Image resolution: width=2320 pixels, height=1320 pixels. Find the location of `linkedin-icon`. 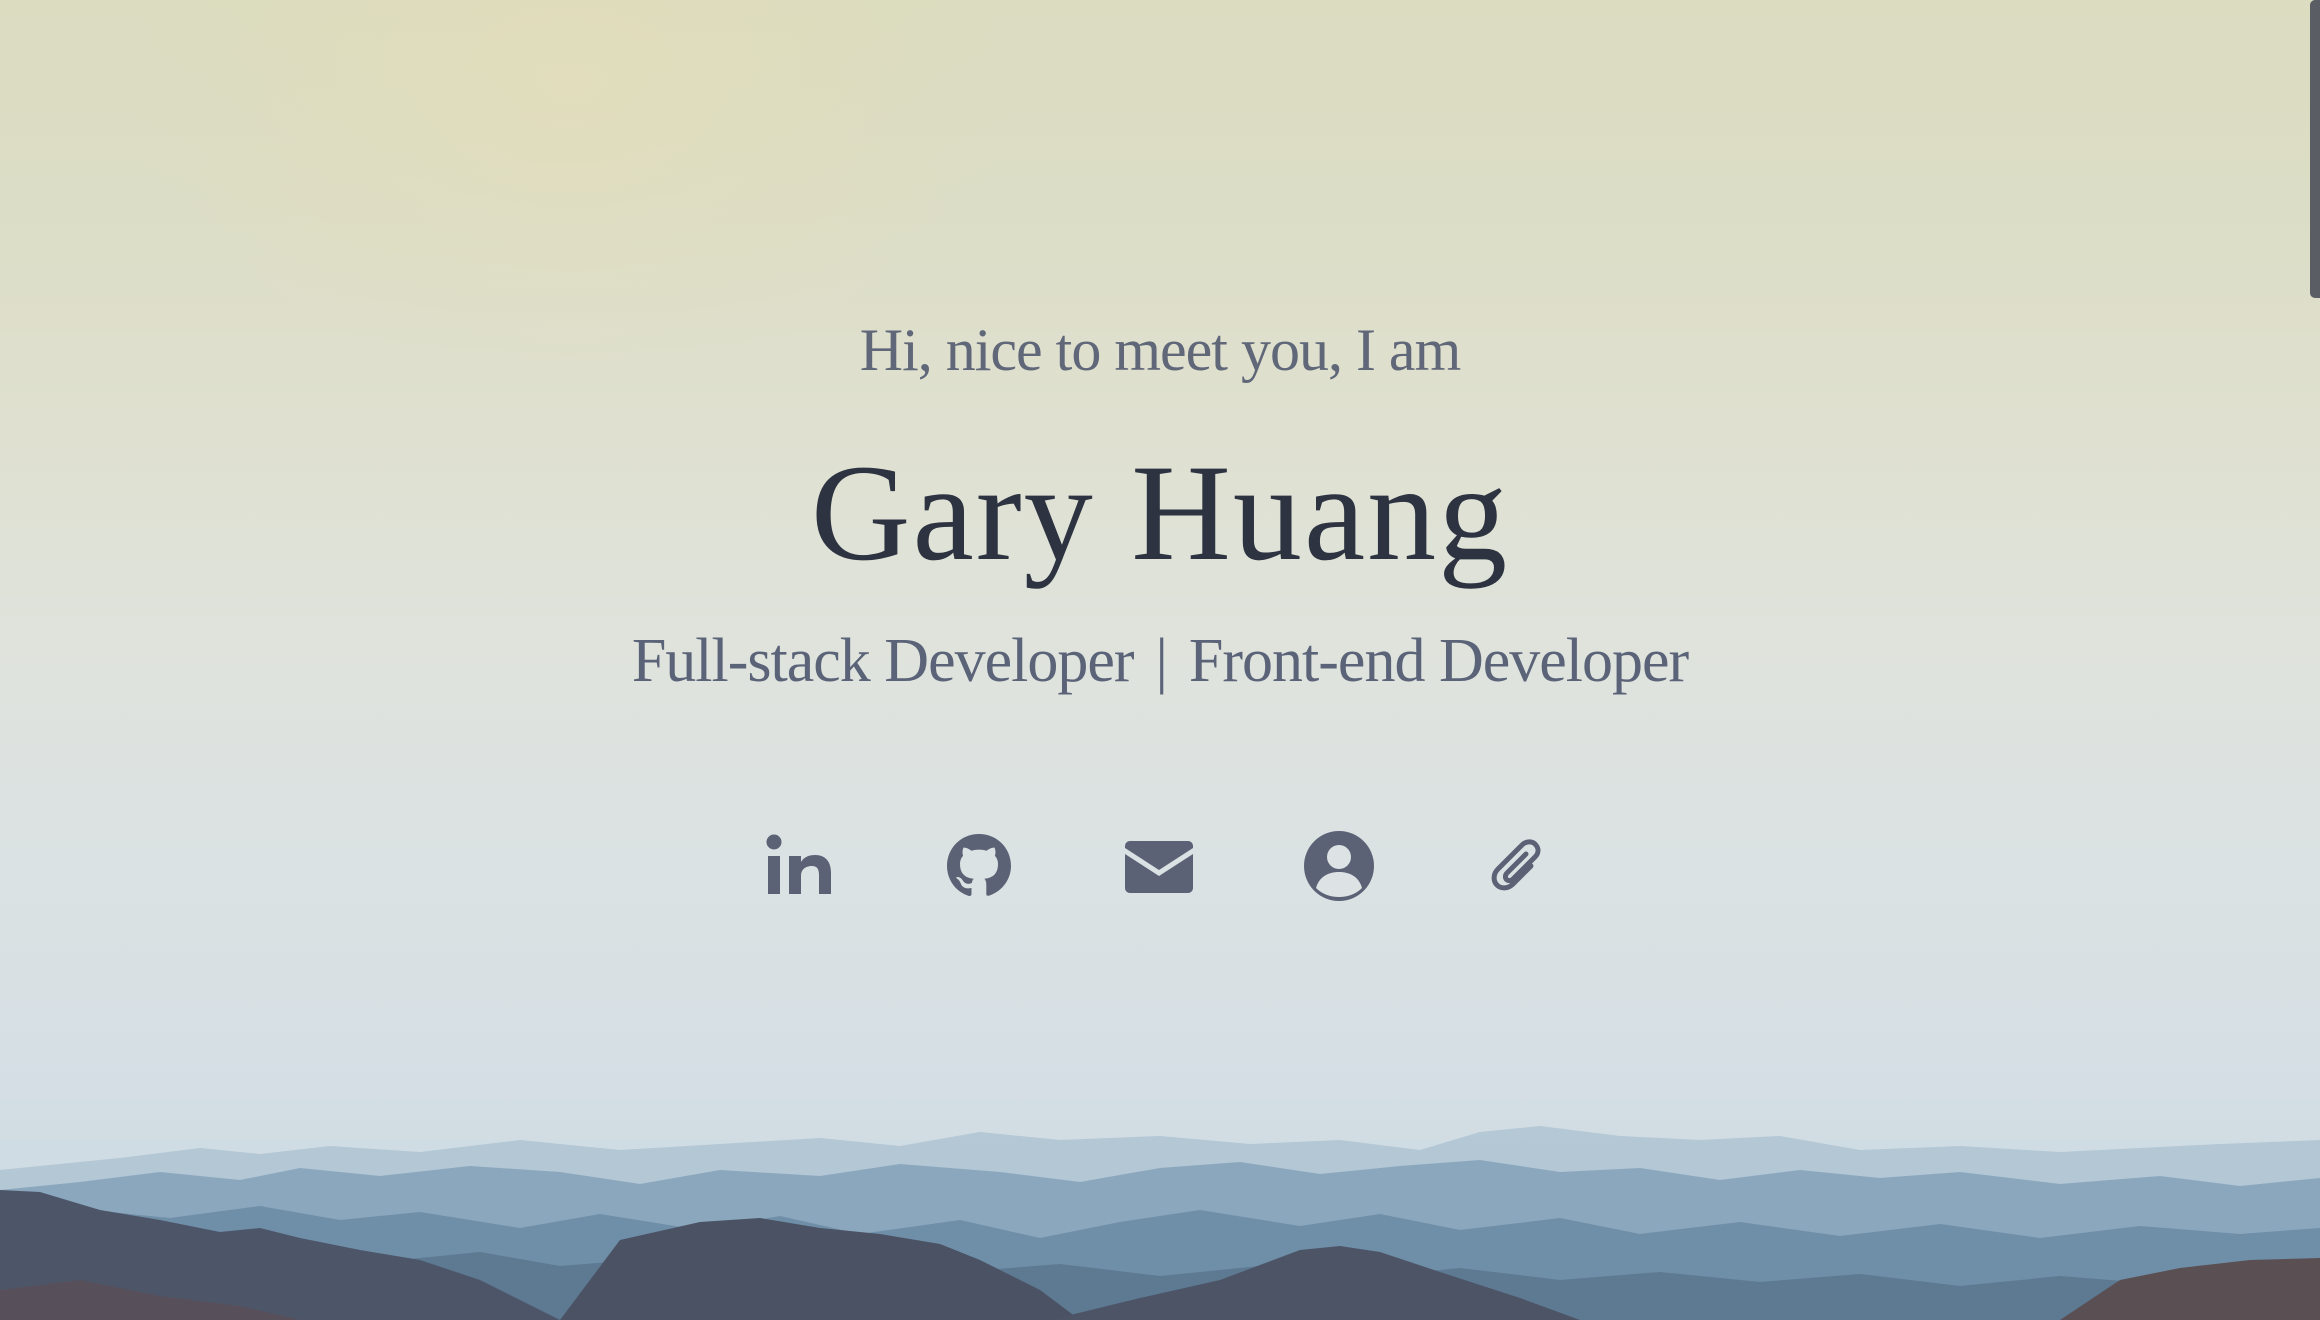

linkedin-icon is located at coordinates (798, 864).